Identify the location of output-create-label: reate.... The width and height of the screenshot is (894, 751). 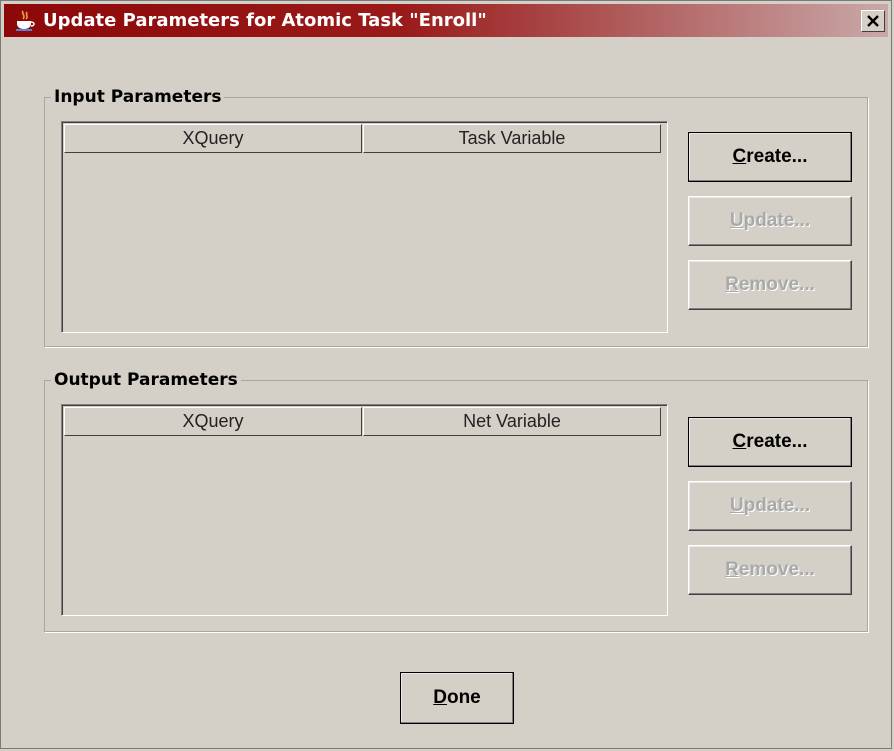
(777, 441).